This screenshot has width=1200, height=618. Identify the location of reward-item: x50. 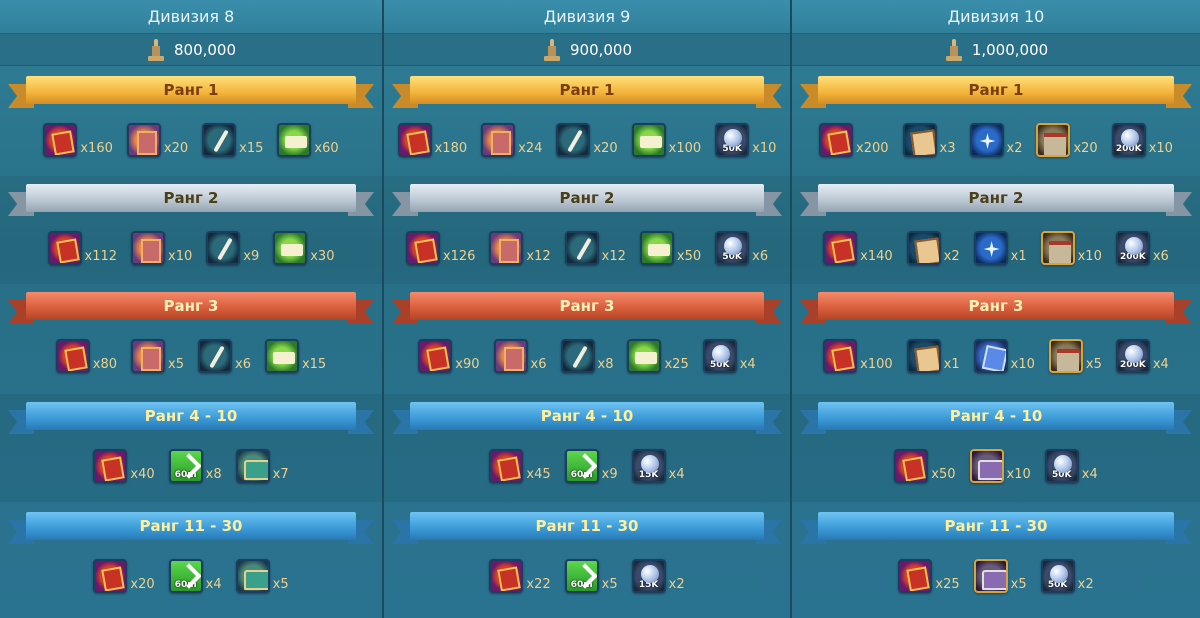
(925, 466).